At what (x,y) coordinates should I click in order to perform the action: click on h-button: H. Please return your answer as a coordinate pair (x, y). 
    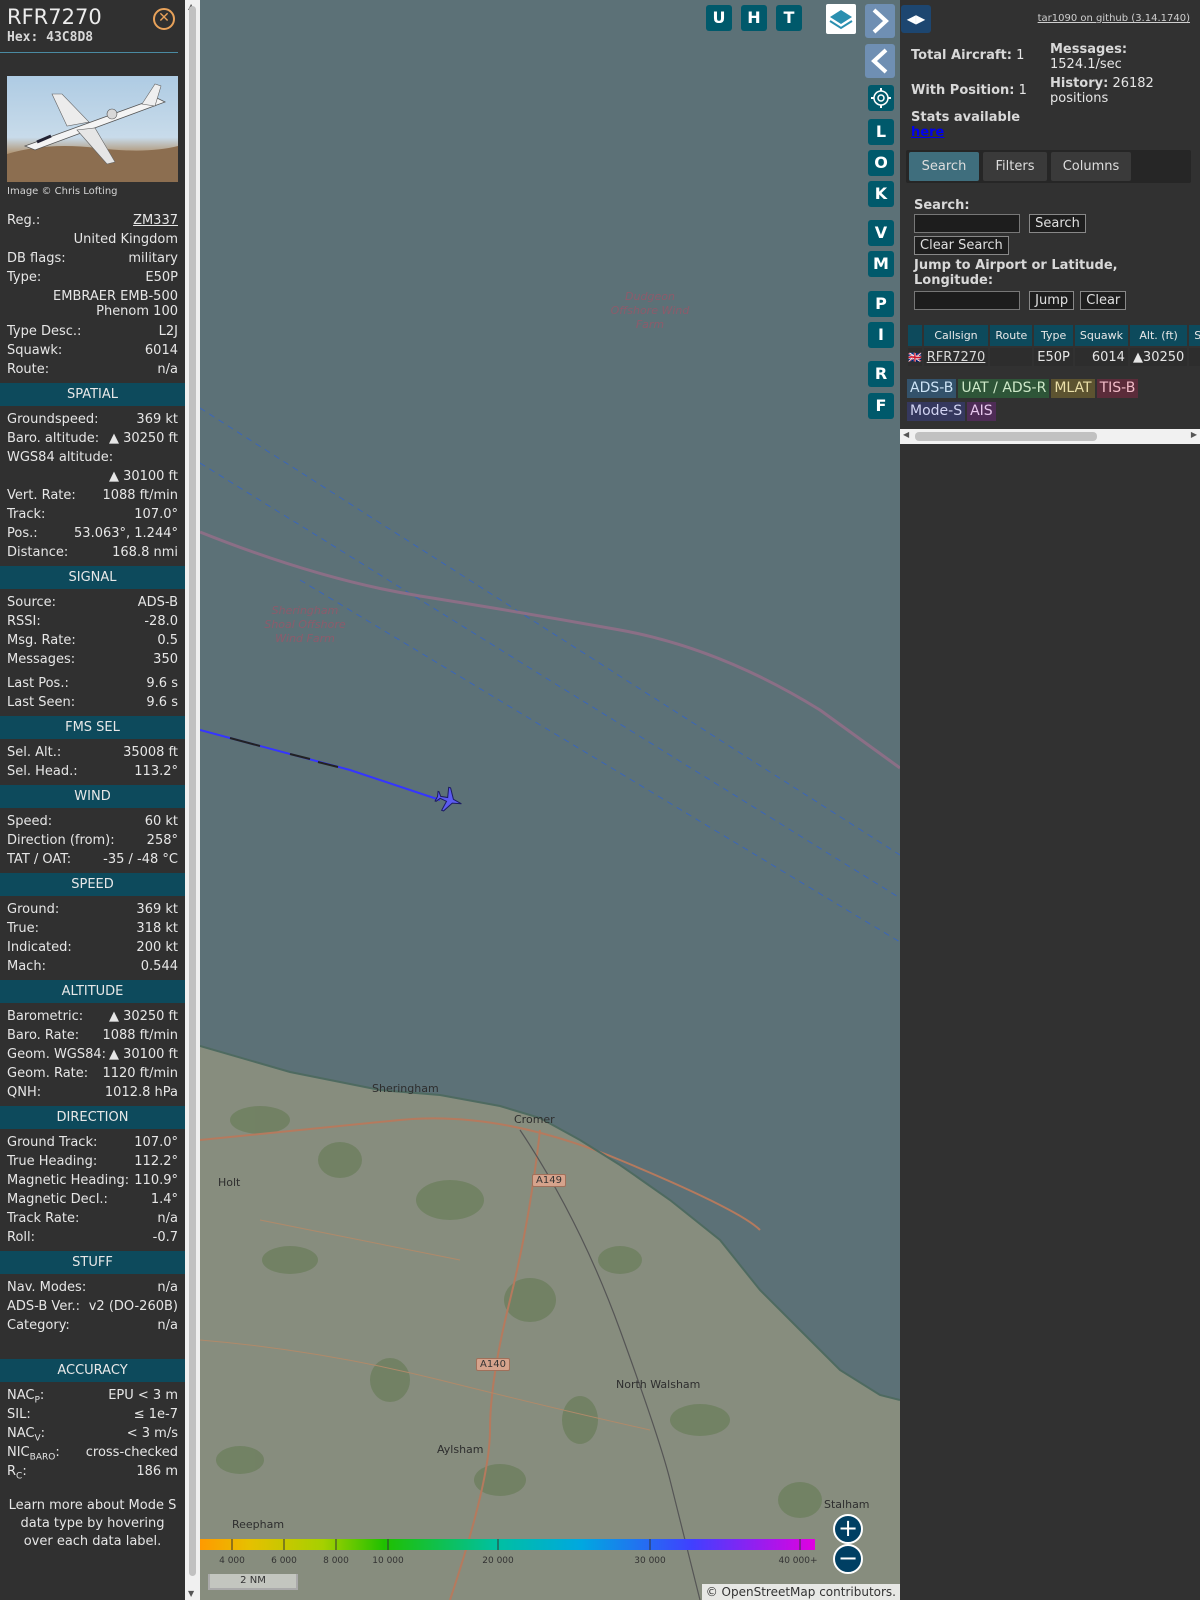
    Looking at the image, I should click on (754, 18).